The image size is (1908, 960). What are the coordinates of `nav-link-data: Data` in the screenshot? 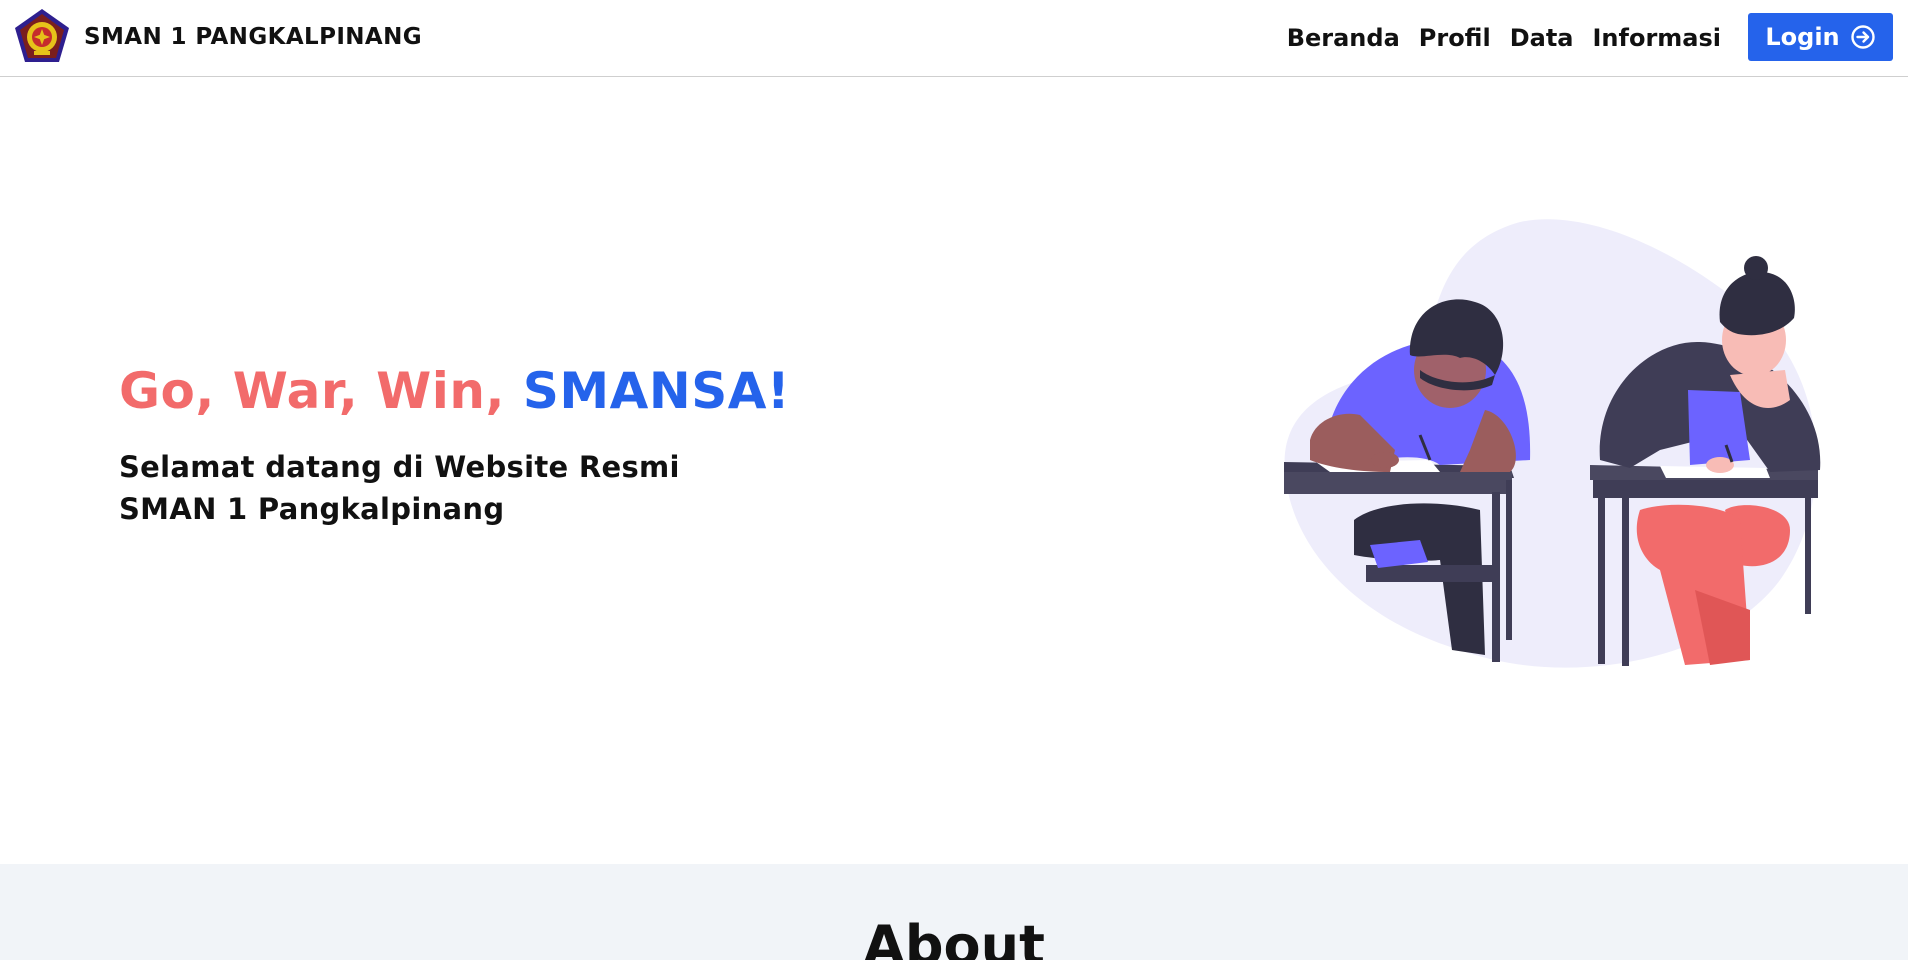 It's located at (1542, 38).